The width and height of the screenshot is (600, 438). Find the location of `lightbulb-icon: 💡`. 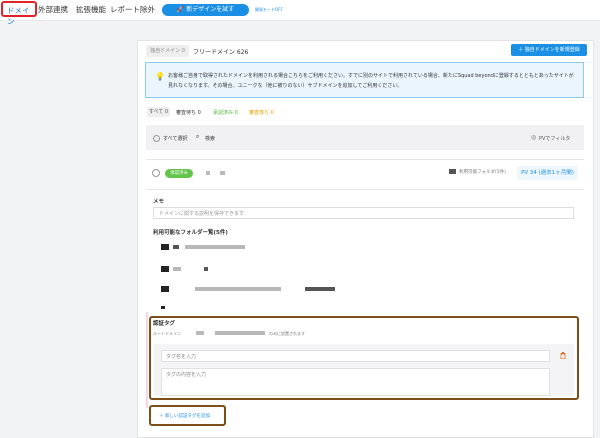

lightbulb-icon: 💡 is located at coordinates (160, 76).